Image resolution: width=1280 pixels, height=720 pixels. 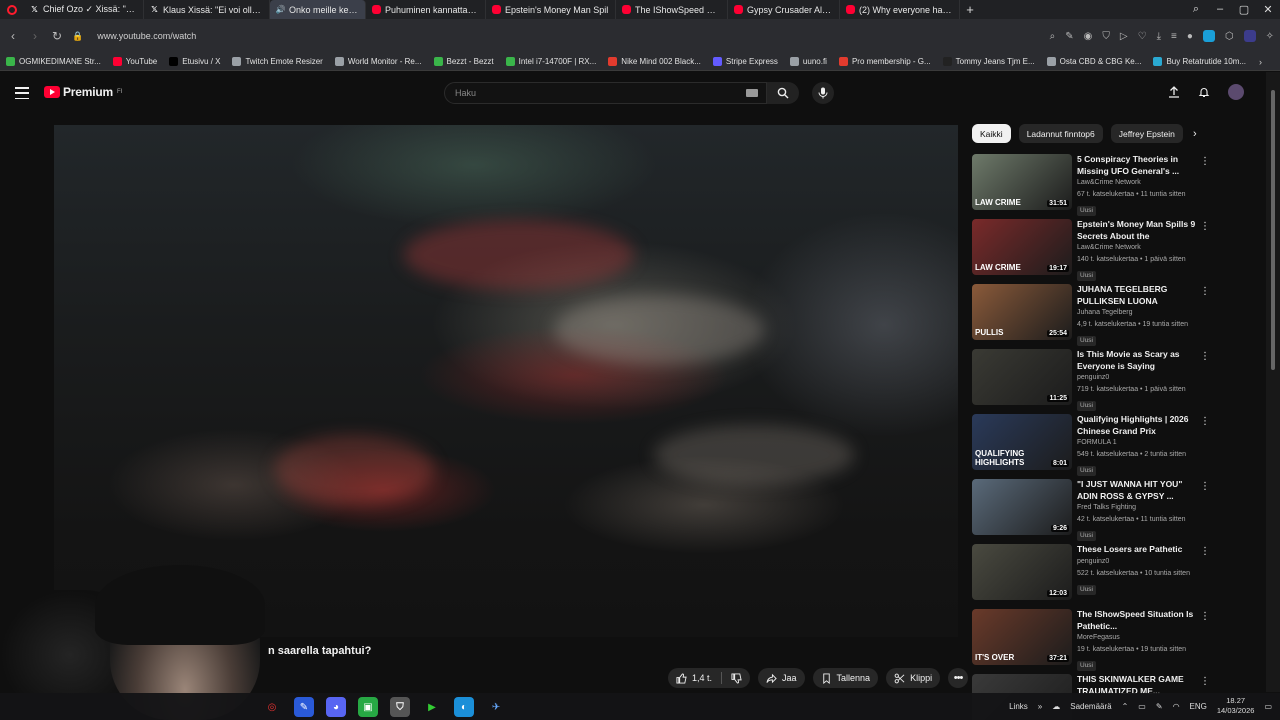 I want to click on bookmark-item: Stripe Express, so click(x=745, y=61).